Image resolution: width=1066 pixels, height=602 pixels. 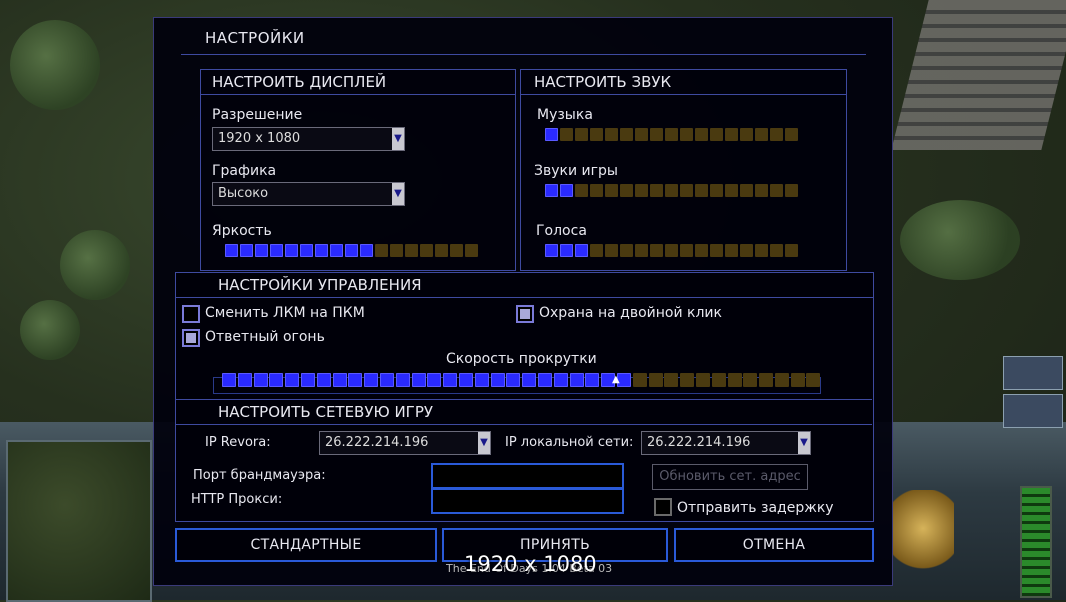 What do you see at coordinates (79, 521) in the screenshot?
I see `minimap` at bounding box center [79, 521].